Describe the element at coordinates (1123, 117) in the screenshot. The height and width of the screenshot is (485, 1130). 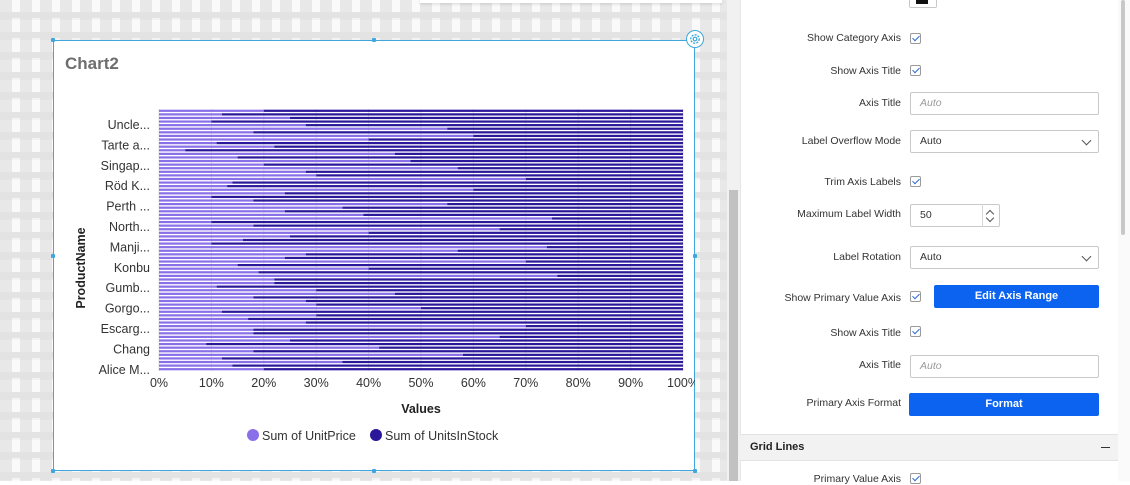
I see `panel-scrollbar-thumb` at that location.